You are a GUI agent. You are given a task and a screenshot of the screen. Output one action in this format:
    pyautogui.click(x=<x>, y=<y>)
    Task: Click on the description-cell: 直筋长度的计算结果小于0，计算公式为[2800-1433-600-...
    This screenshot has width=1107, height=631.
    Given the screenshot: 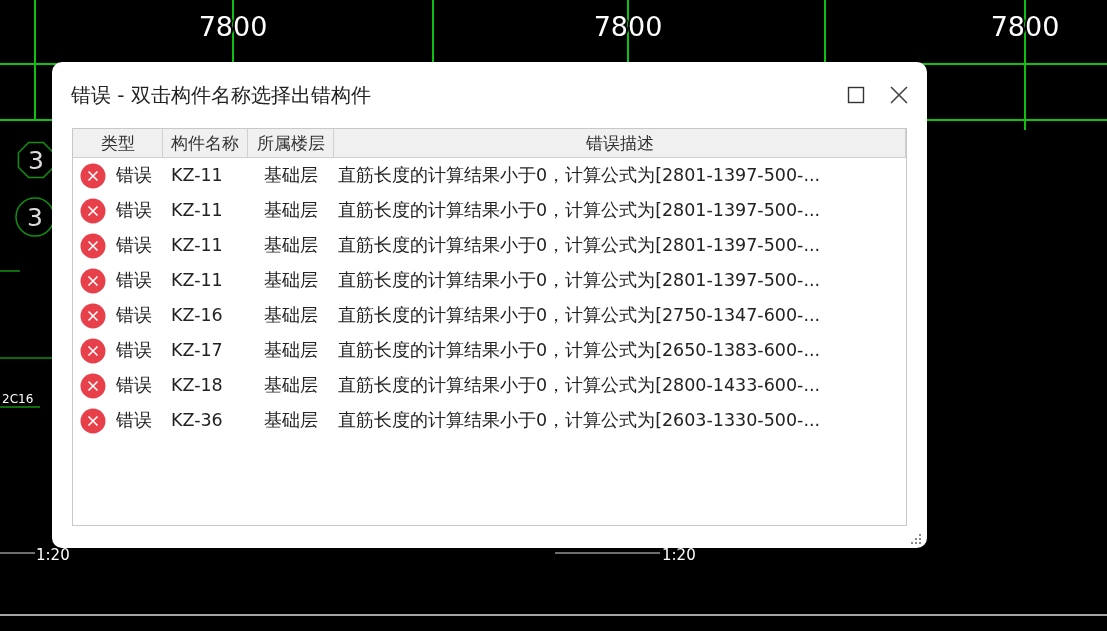 What is the action you would take?
    pyautogui.click(x=579, y=385)
    